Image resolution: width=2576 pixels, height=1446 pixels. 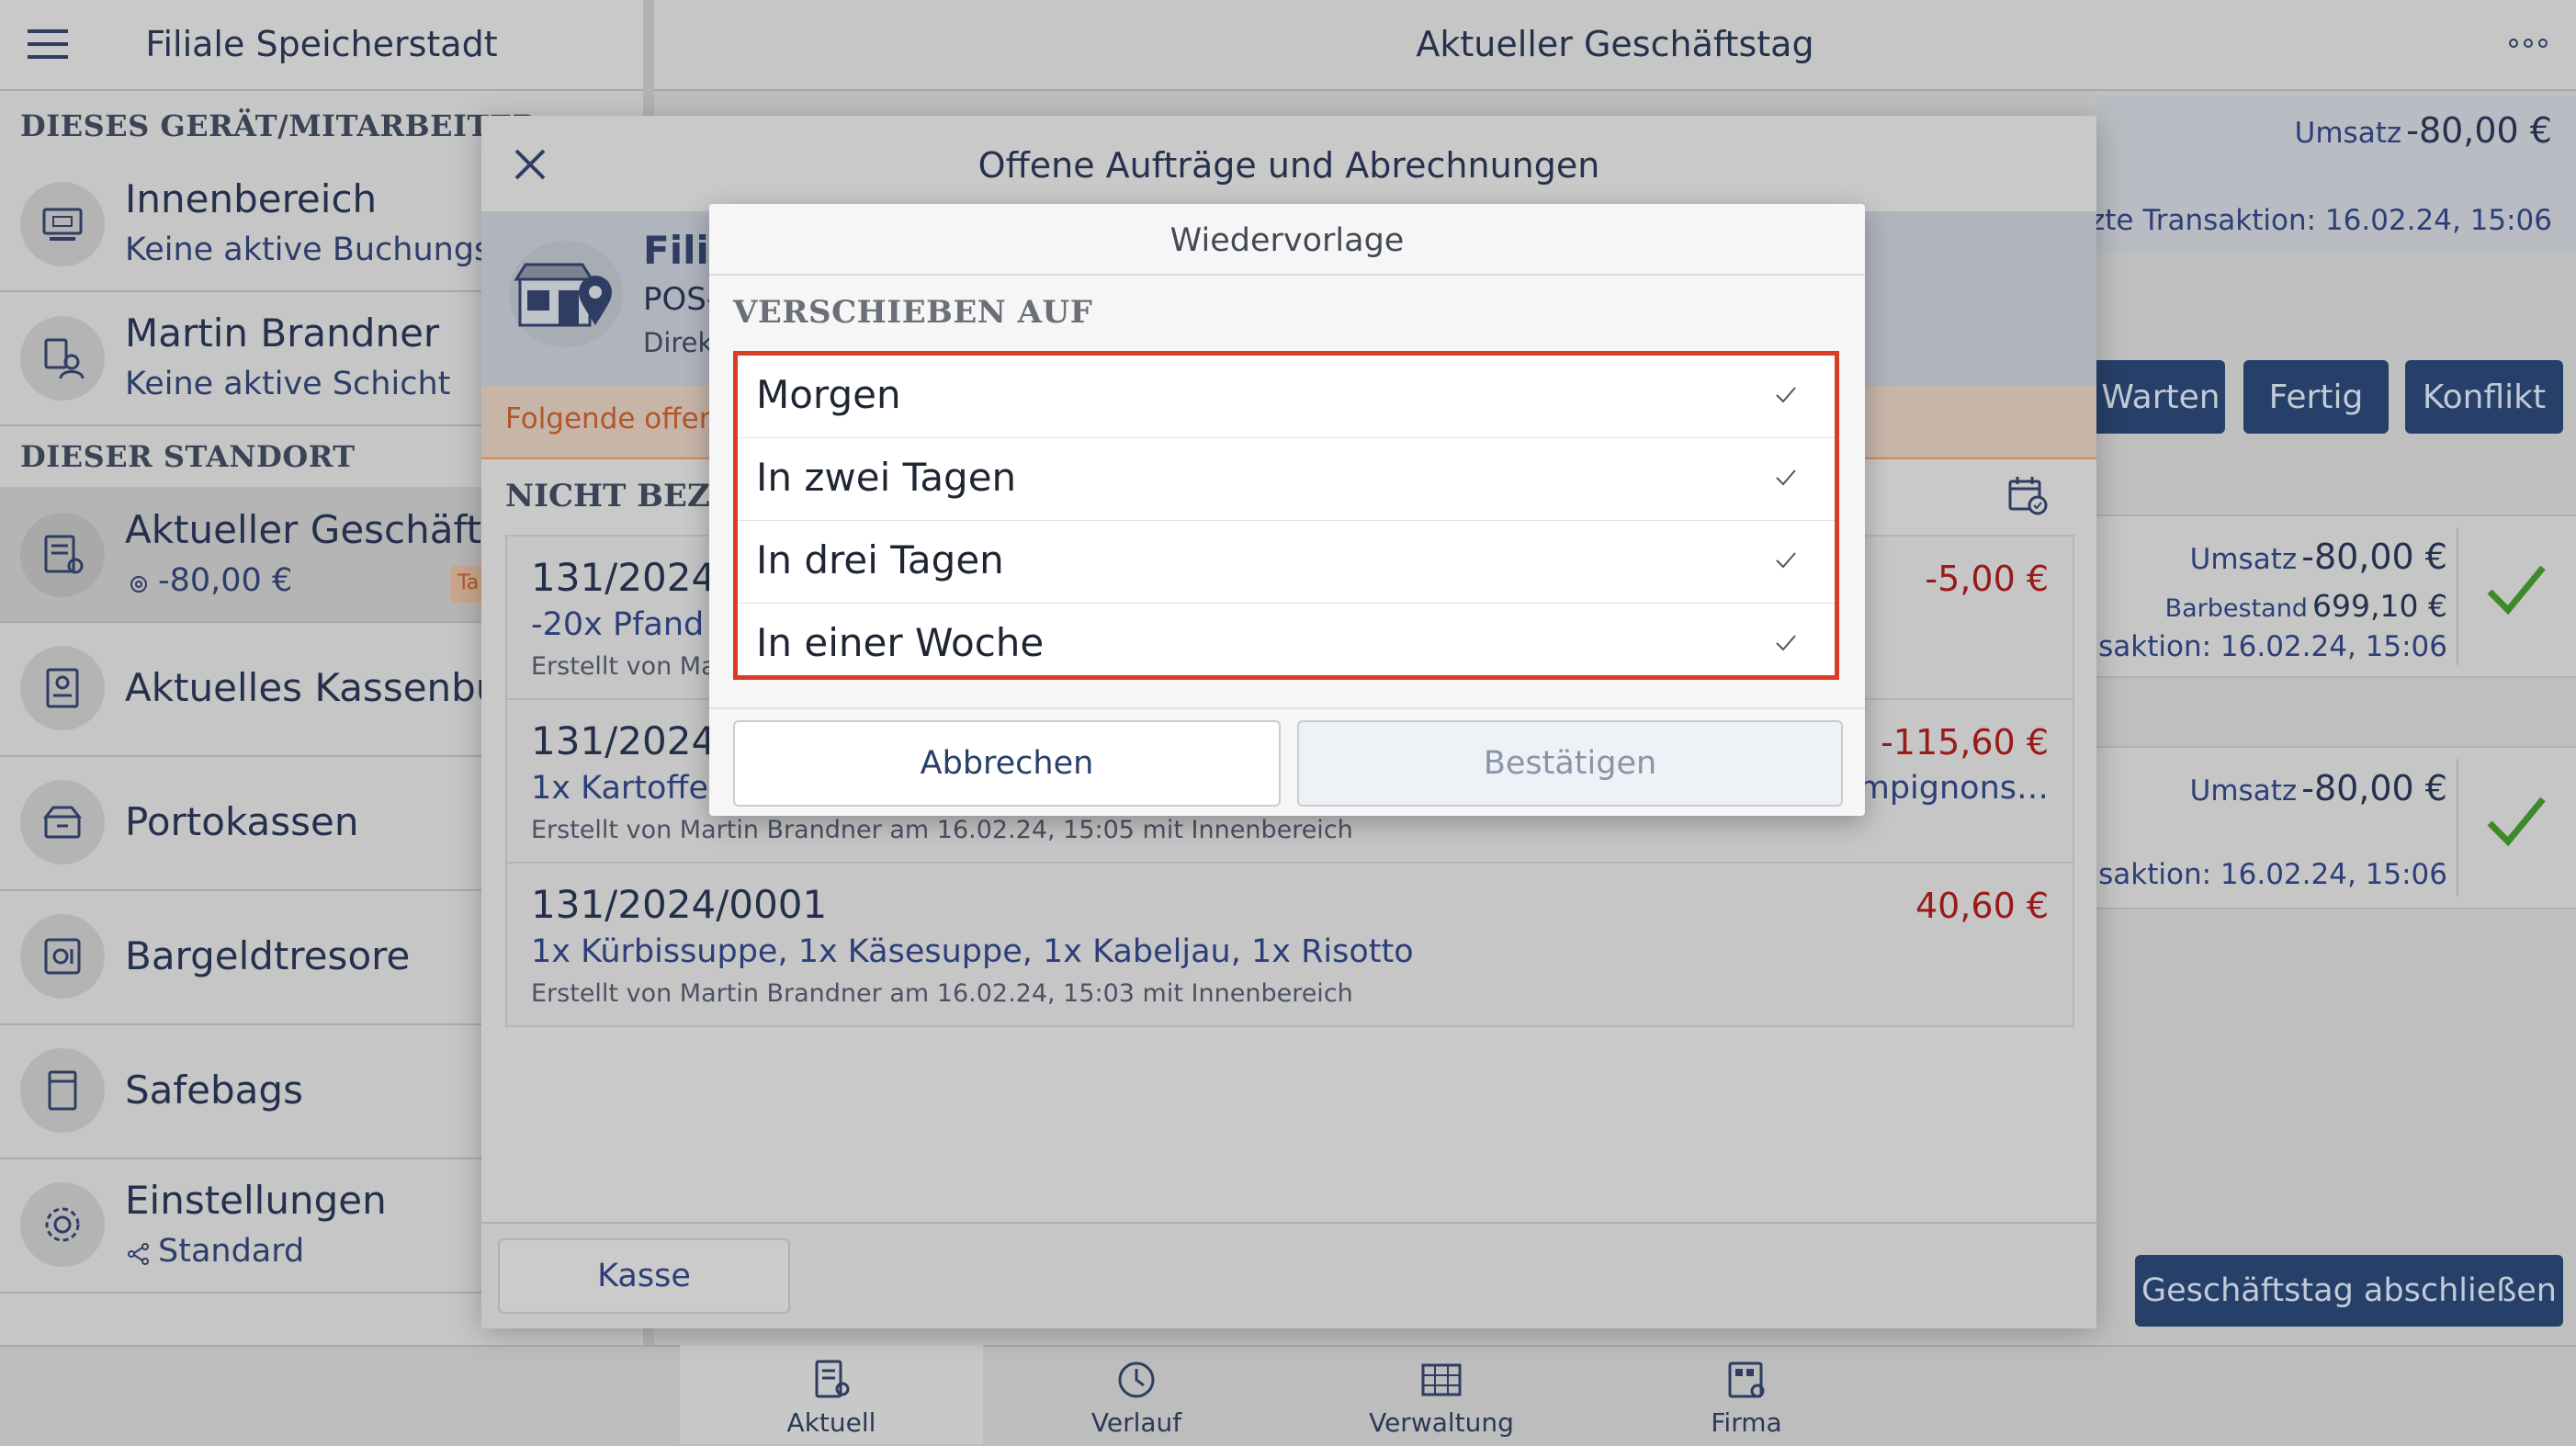 I want to click on dialog-divider, so click(x=1287, y=708).